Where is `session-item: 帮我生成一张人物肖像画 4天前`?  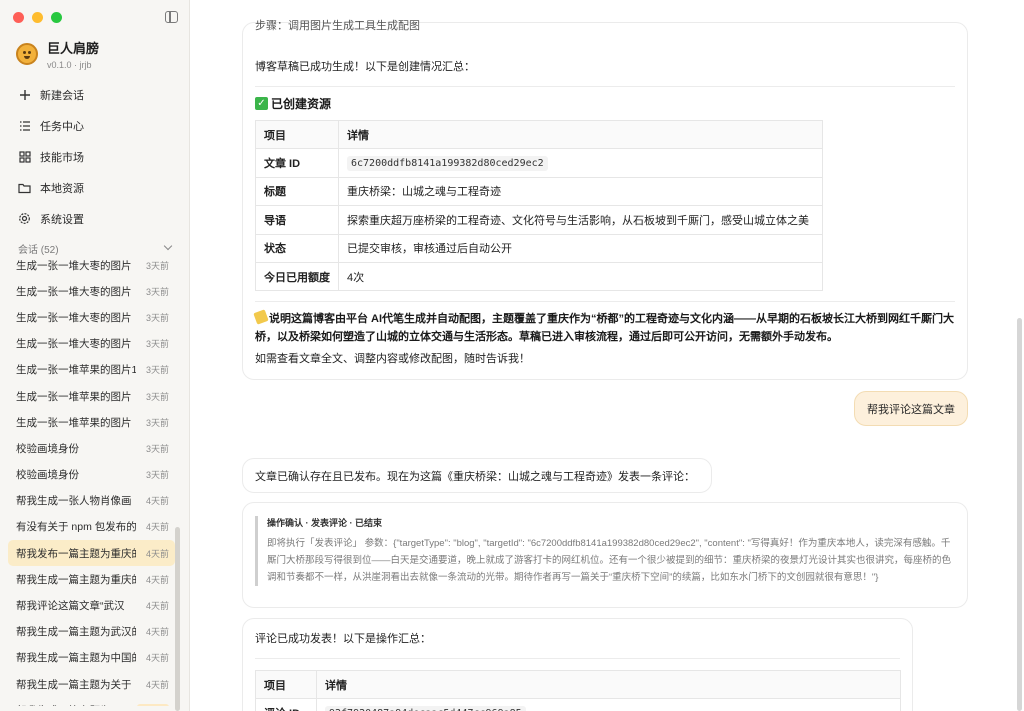 session-item: 帮我生成一张人物肖像画 4天前 is located at coordinates (91, 501).